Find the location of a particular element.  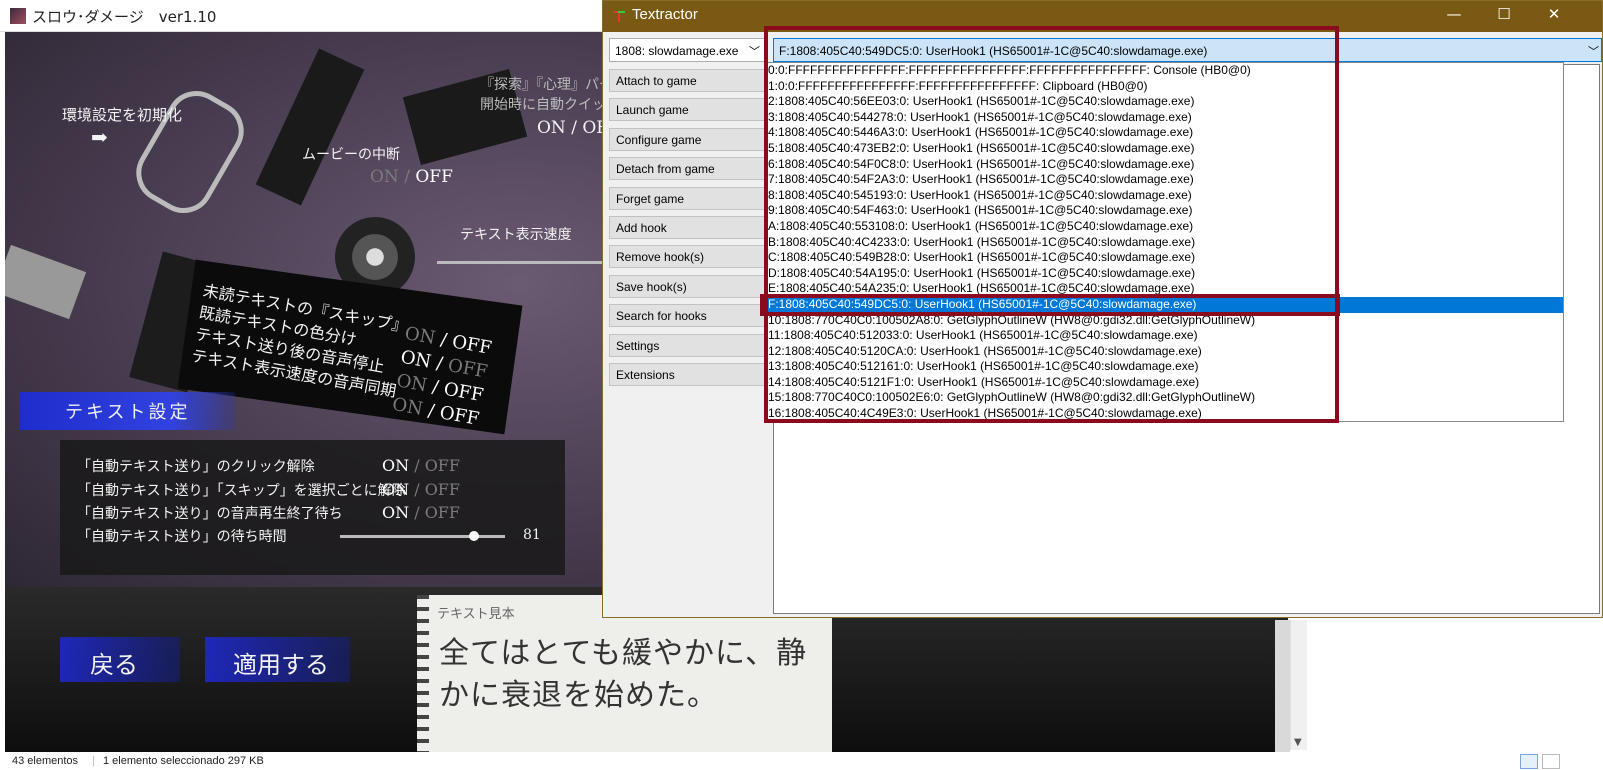

btn-search-for-hooks: Search for hooks is located at coordinates (687, 316).